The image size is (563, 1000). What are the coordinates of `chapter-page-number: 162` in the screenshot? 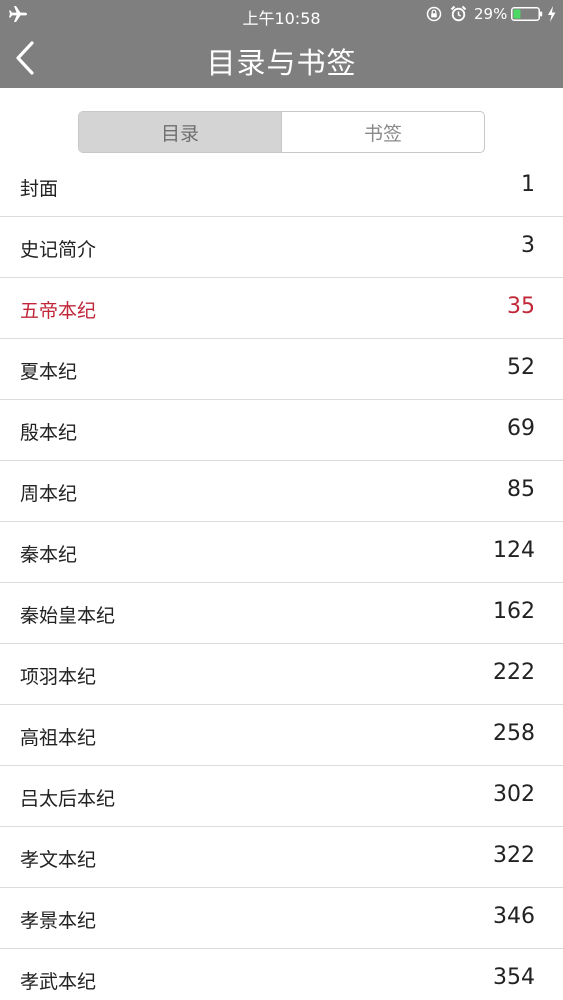 It's located at (514, 611).